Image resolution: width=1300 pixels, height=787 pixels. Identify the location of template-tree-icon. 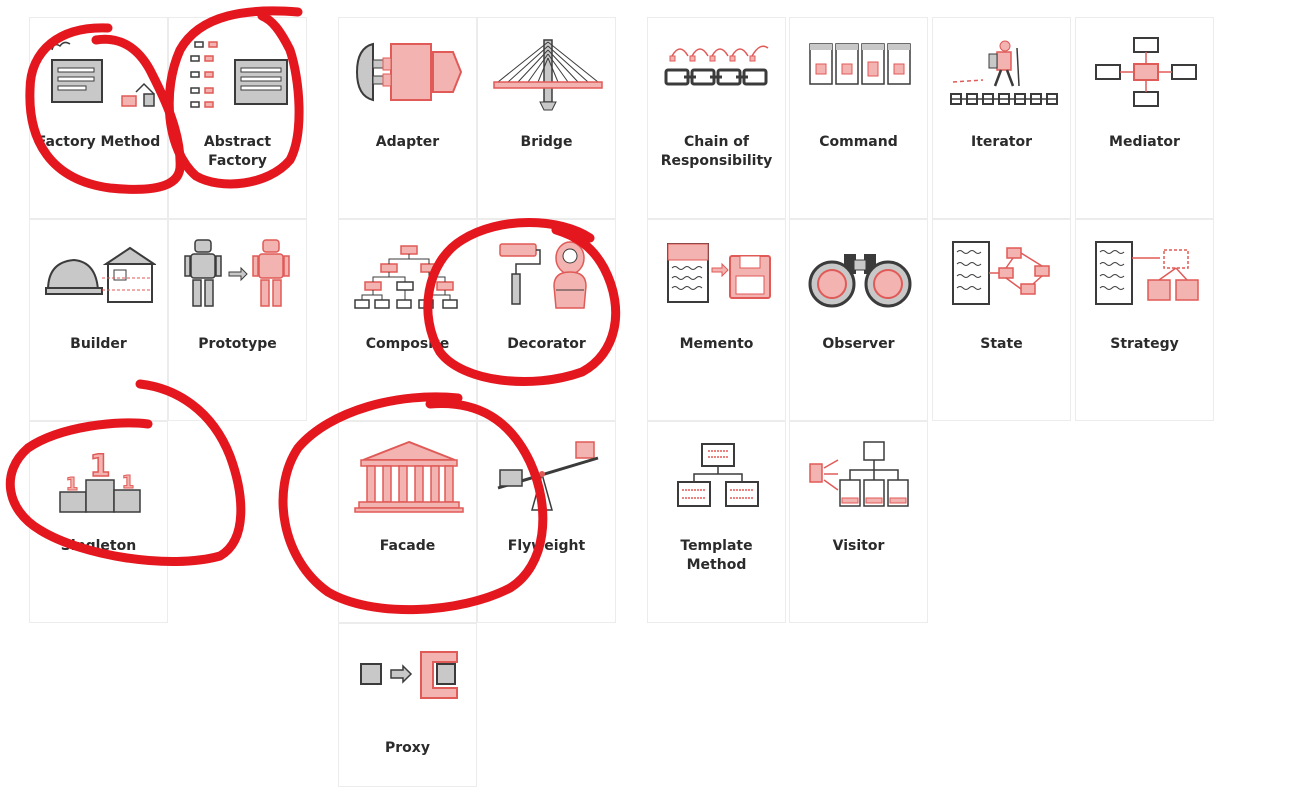
(718, 475).